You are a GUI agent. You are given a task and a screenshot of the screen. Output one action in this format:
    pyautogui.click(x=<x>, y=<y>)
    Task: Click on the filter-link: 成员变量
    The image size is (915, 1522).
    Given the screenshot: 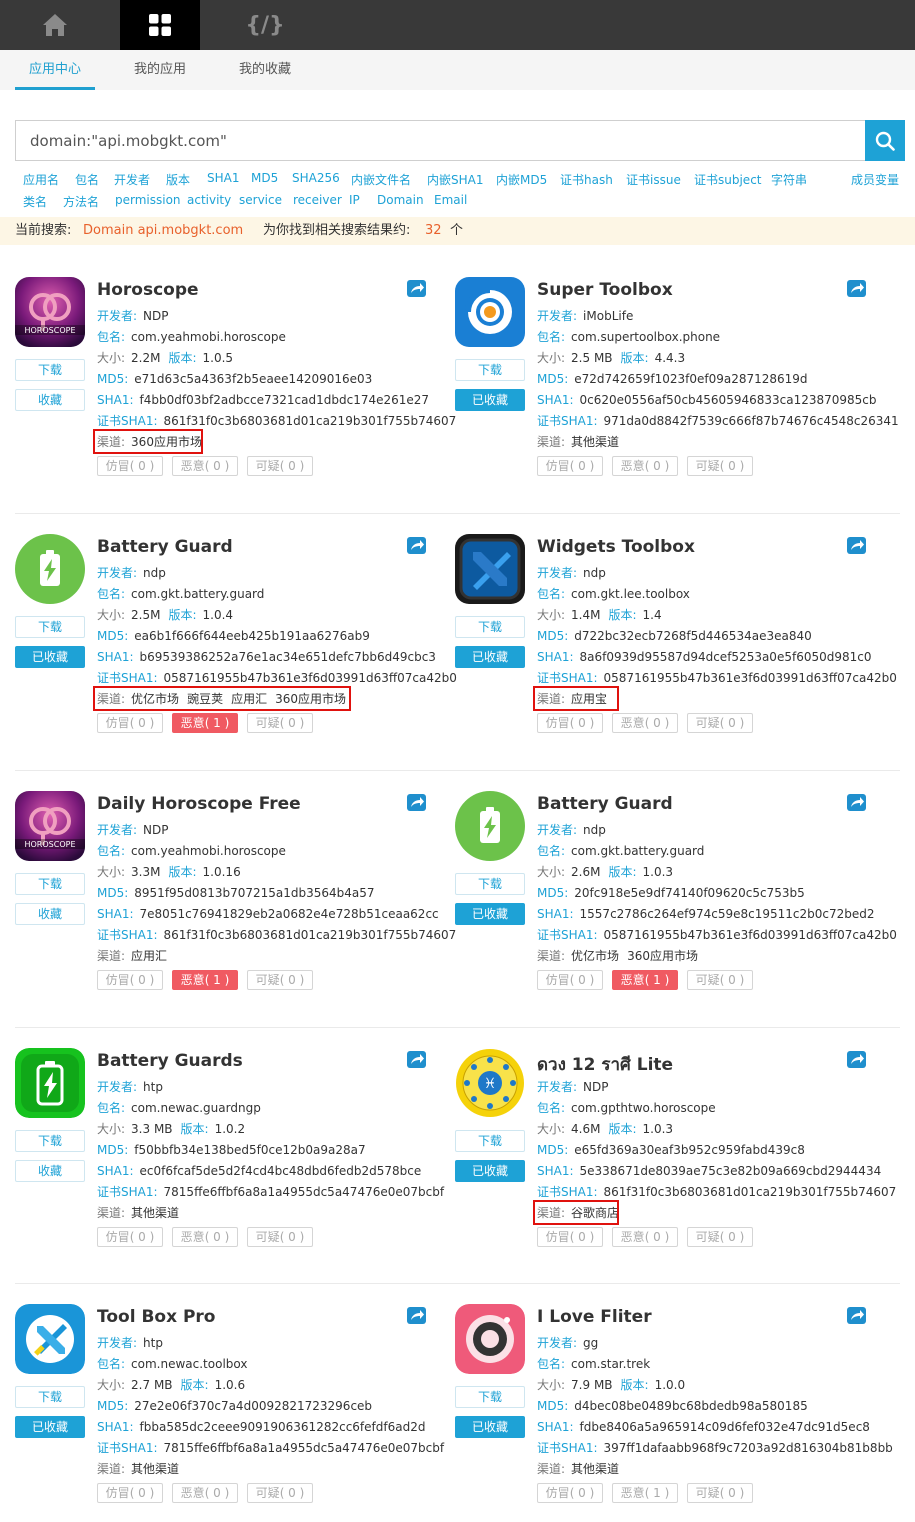 What is the action you would take?
    pyautogui.click(x=875, y=179)
    